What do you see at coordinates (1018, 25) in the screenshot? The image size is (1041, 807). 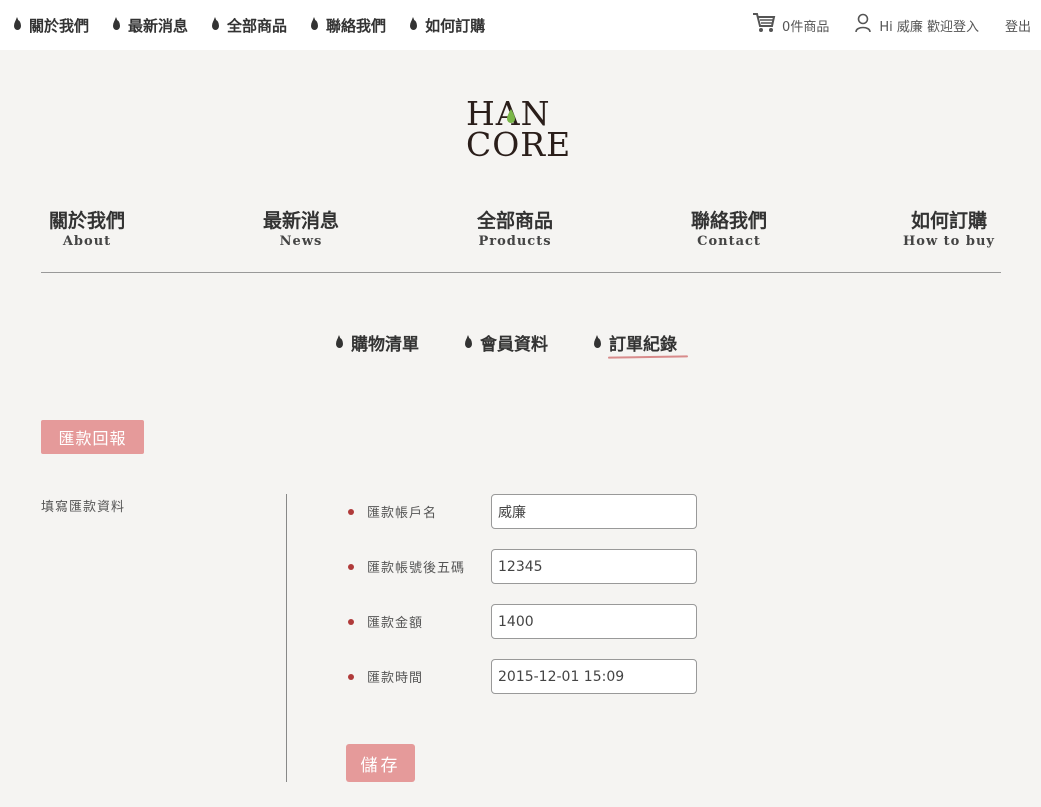 I see `logout-link: 登出` at bounding box center [1018, 25].